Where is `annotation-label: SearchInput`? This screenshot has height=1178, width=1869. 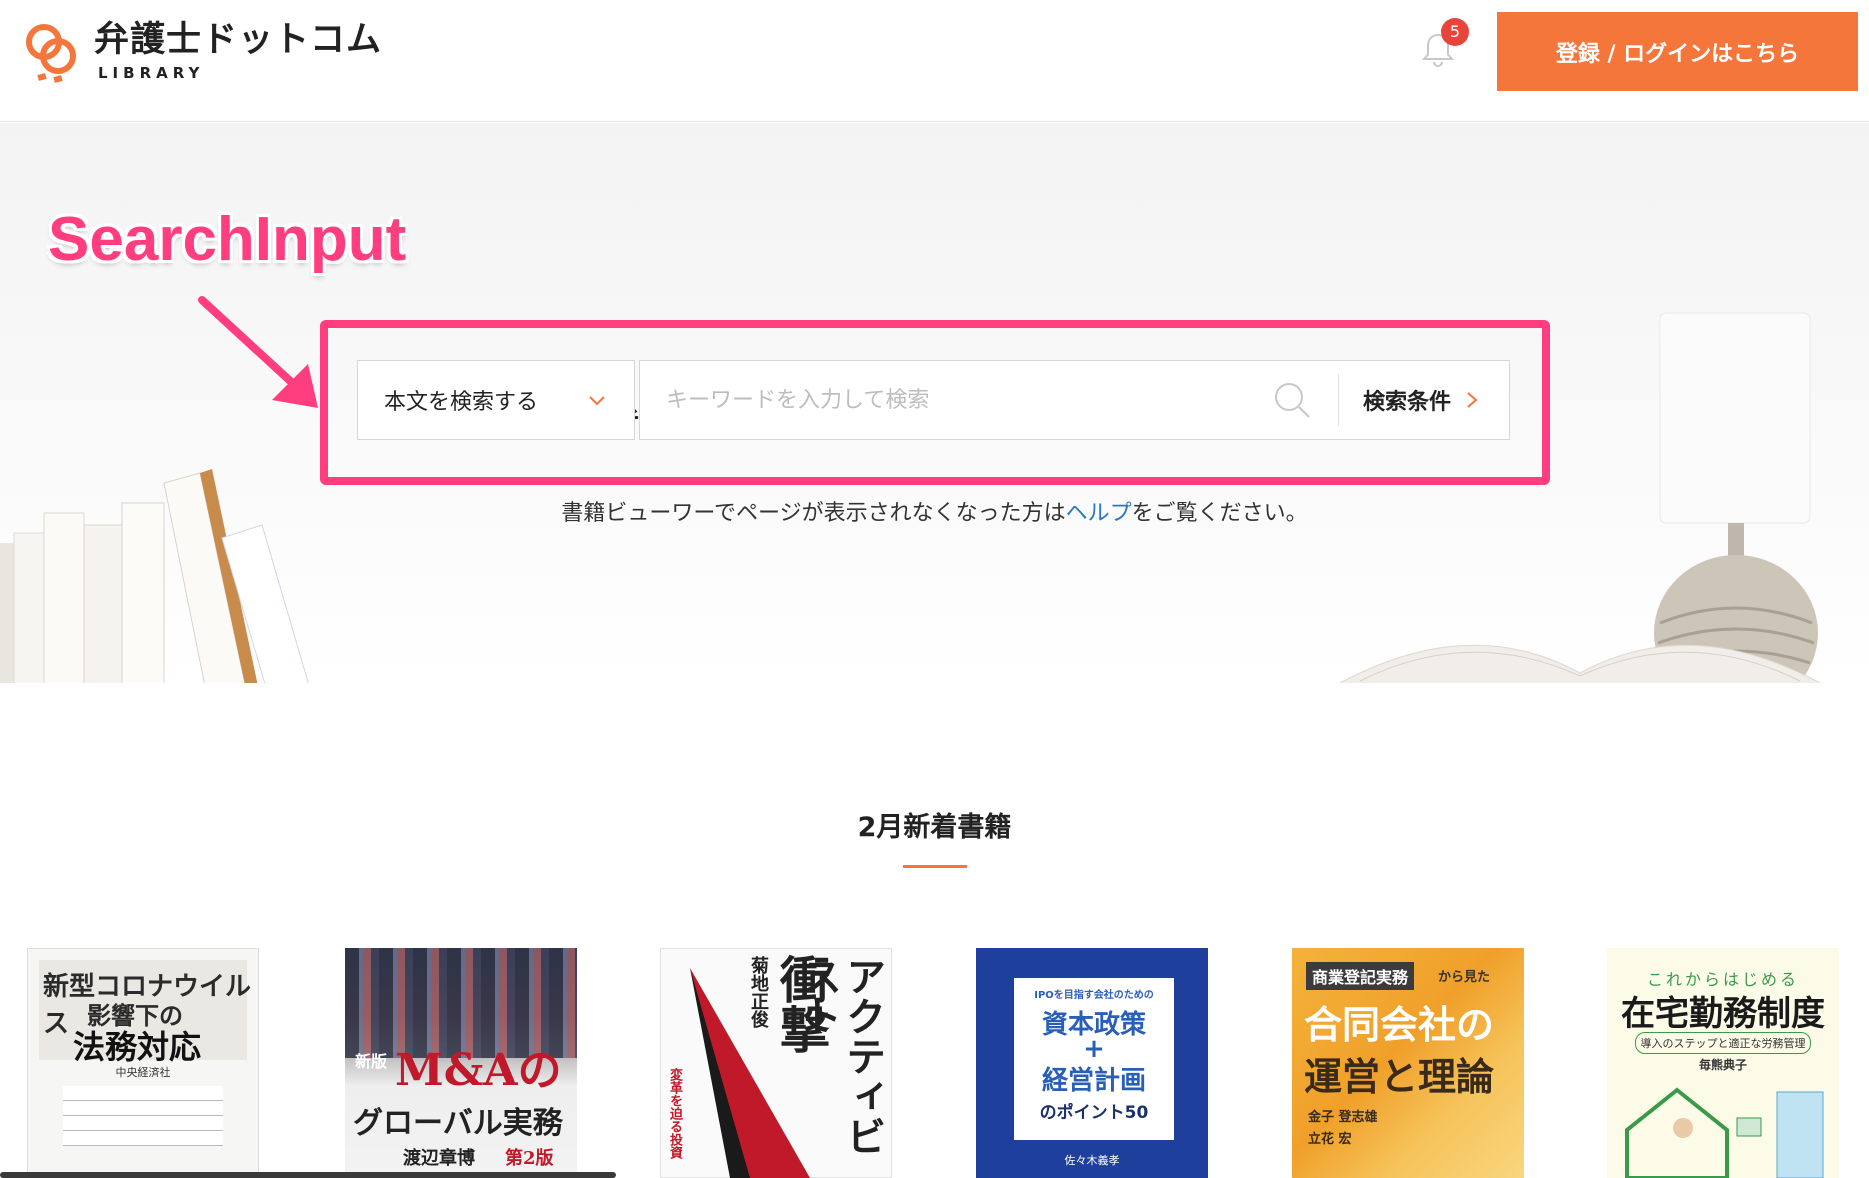 annotation-label: SearchInput is located at coordinates (227, 239).